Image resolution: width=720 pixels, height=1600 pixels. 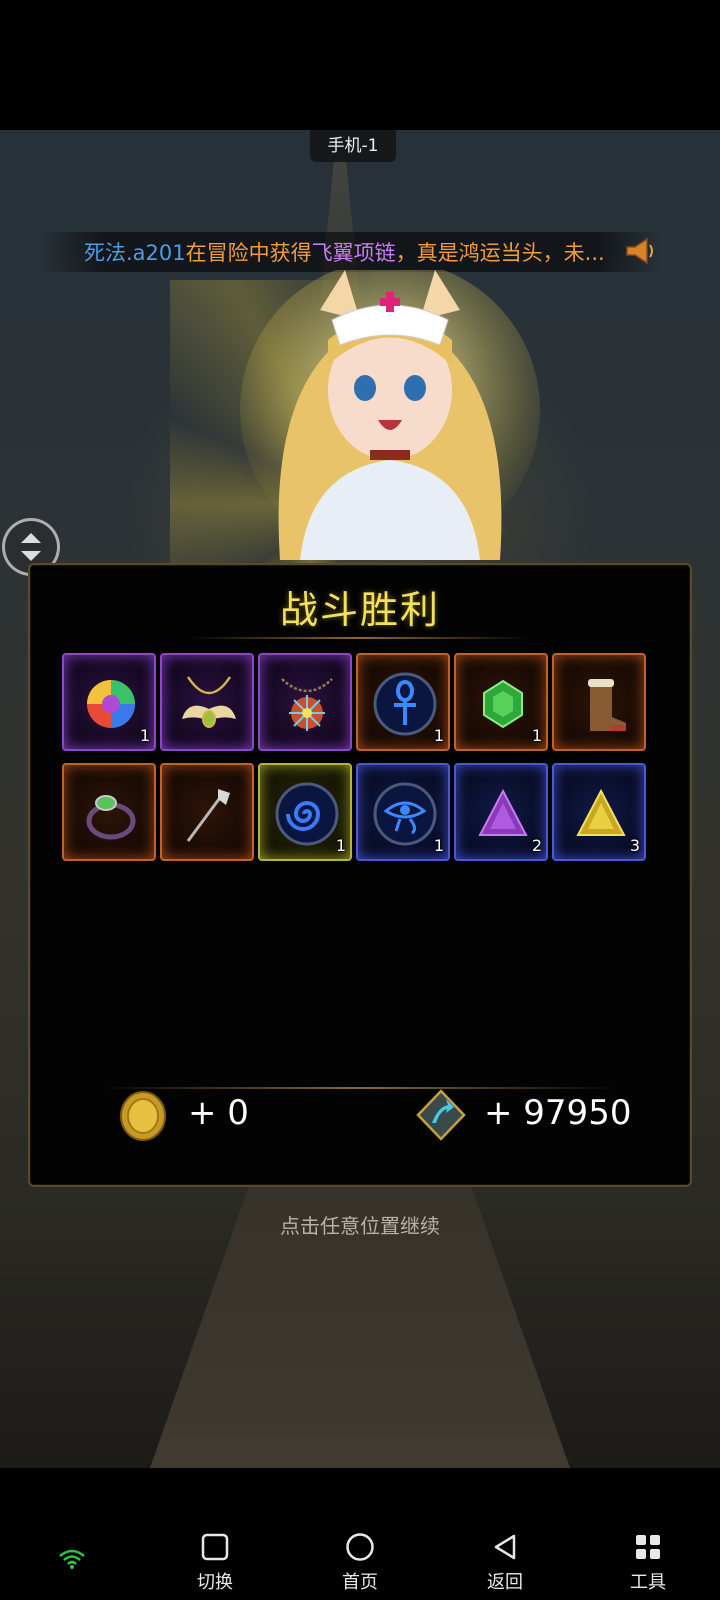 I want to click on tools-label: 工具, so click(x=648, y=1582).